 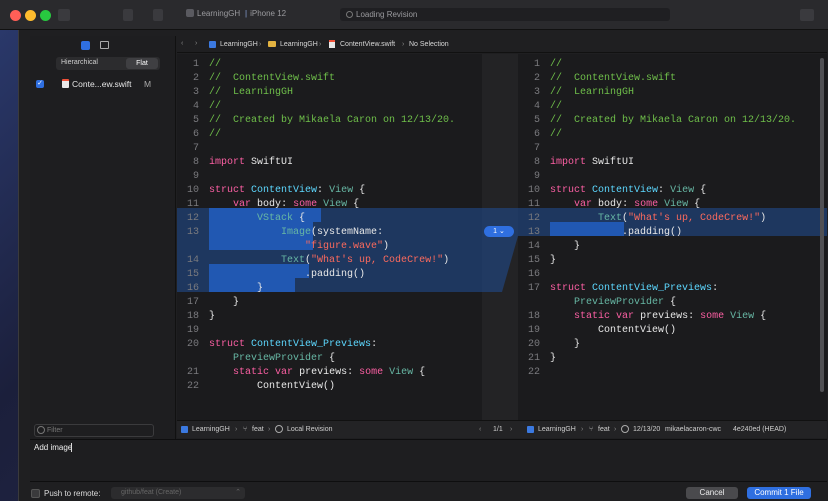 What do you see at coordinates (64, 15) in the screenshot?
I see `sidebar-toggle-icon` at bounding box center [64, 15].